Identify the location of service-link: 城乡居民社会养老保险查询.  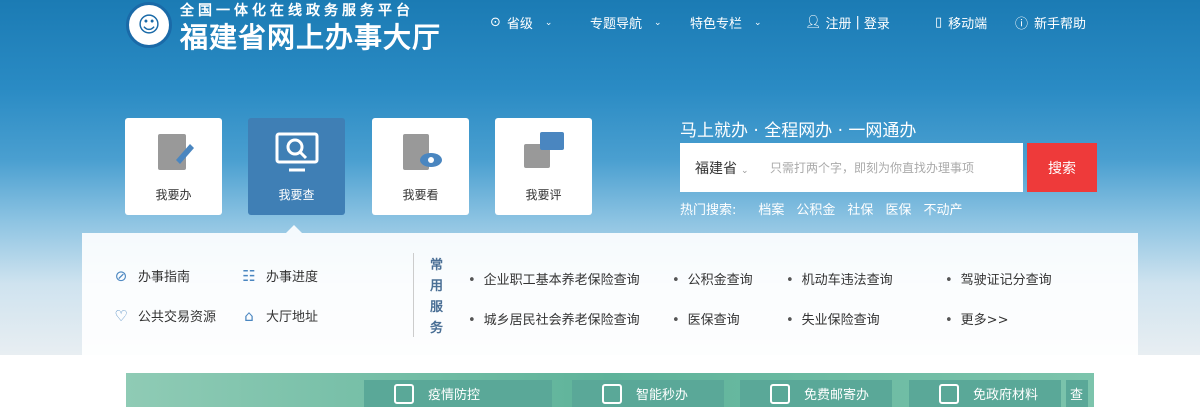
(554, 318).